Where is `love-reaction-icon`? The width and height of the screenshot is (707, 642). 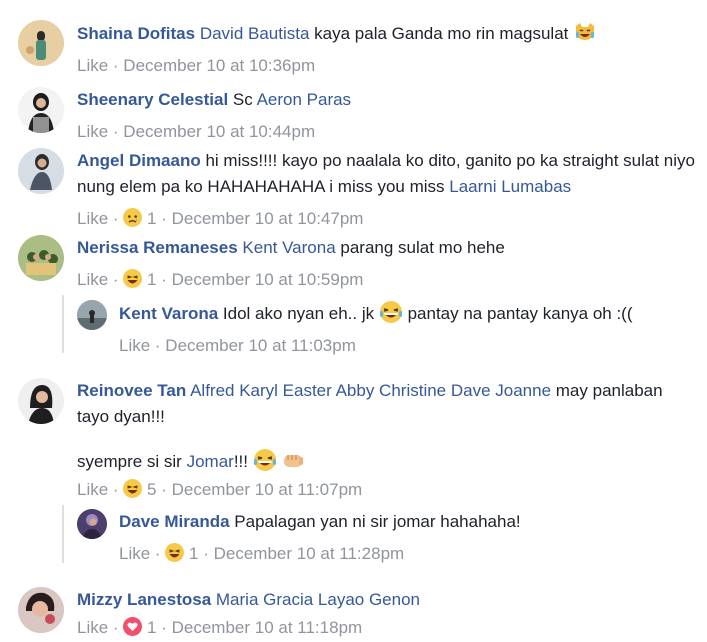
love-reaction-icon is located at coordinates (133, 626).